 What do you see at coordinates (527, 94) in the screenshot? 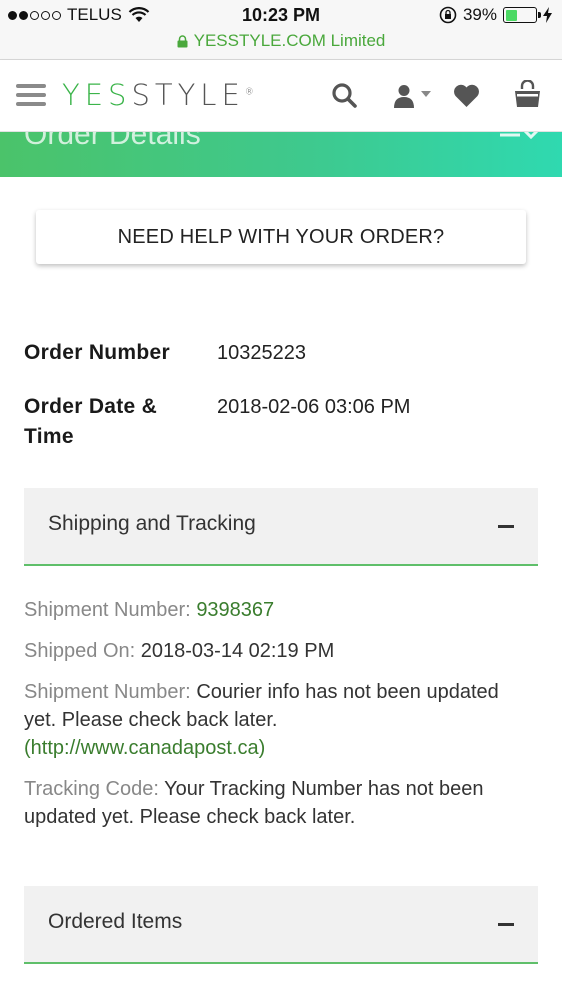
I see `shopping-bag-icon` at bounding box center [527, 94].